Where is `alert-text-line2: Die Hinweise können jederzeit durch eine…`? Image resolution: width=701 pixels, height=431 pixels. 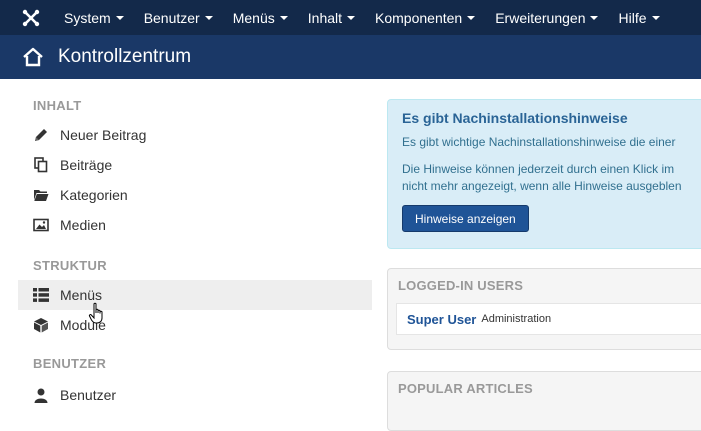 alert-text-line2: Die Hinweise können jederzeit durch eine… is located at coordinates (538, 169).